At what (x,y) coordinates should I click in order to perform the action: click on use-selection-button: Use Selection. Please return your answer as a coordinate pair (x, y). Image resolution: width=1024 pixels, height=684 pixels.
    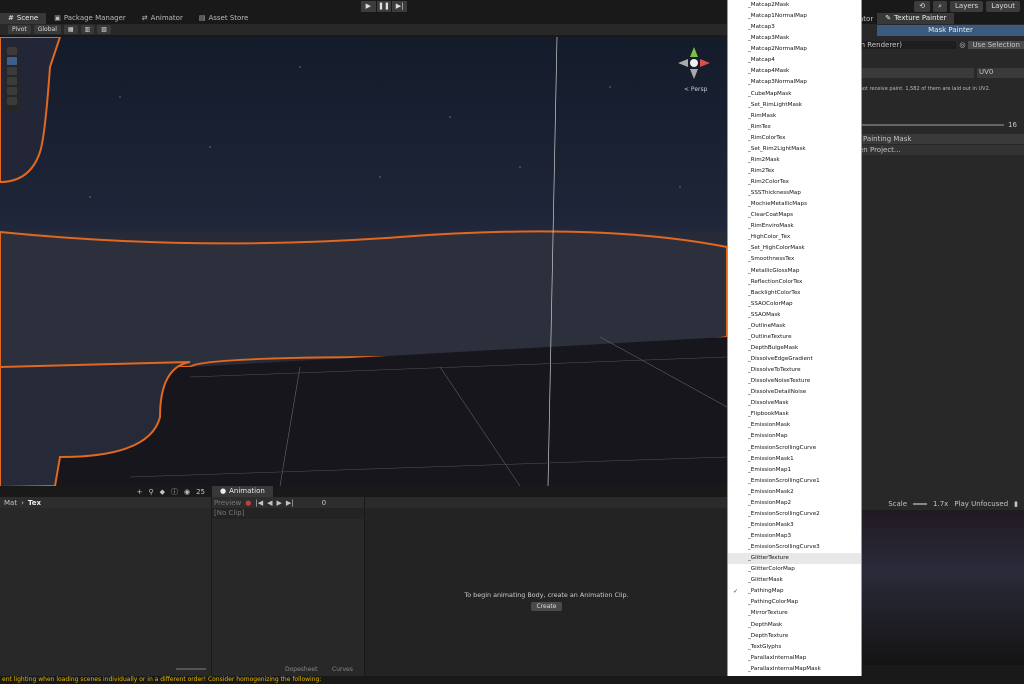
    Looking at the image, I should click on (996, 44).